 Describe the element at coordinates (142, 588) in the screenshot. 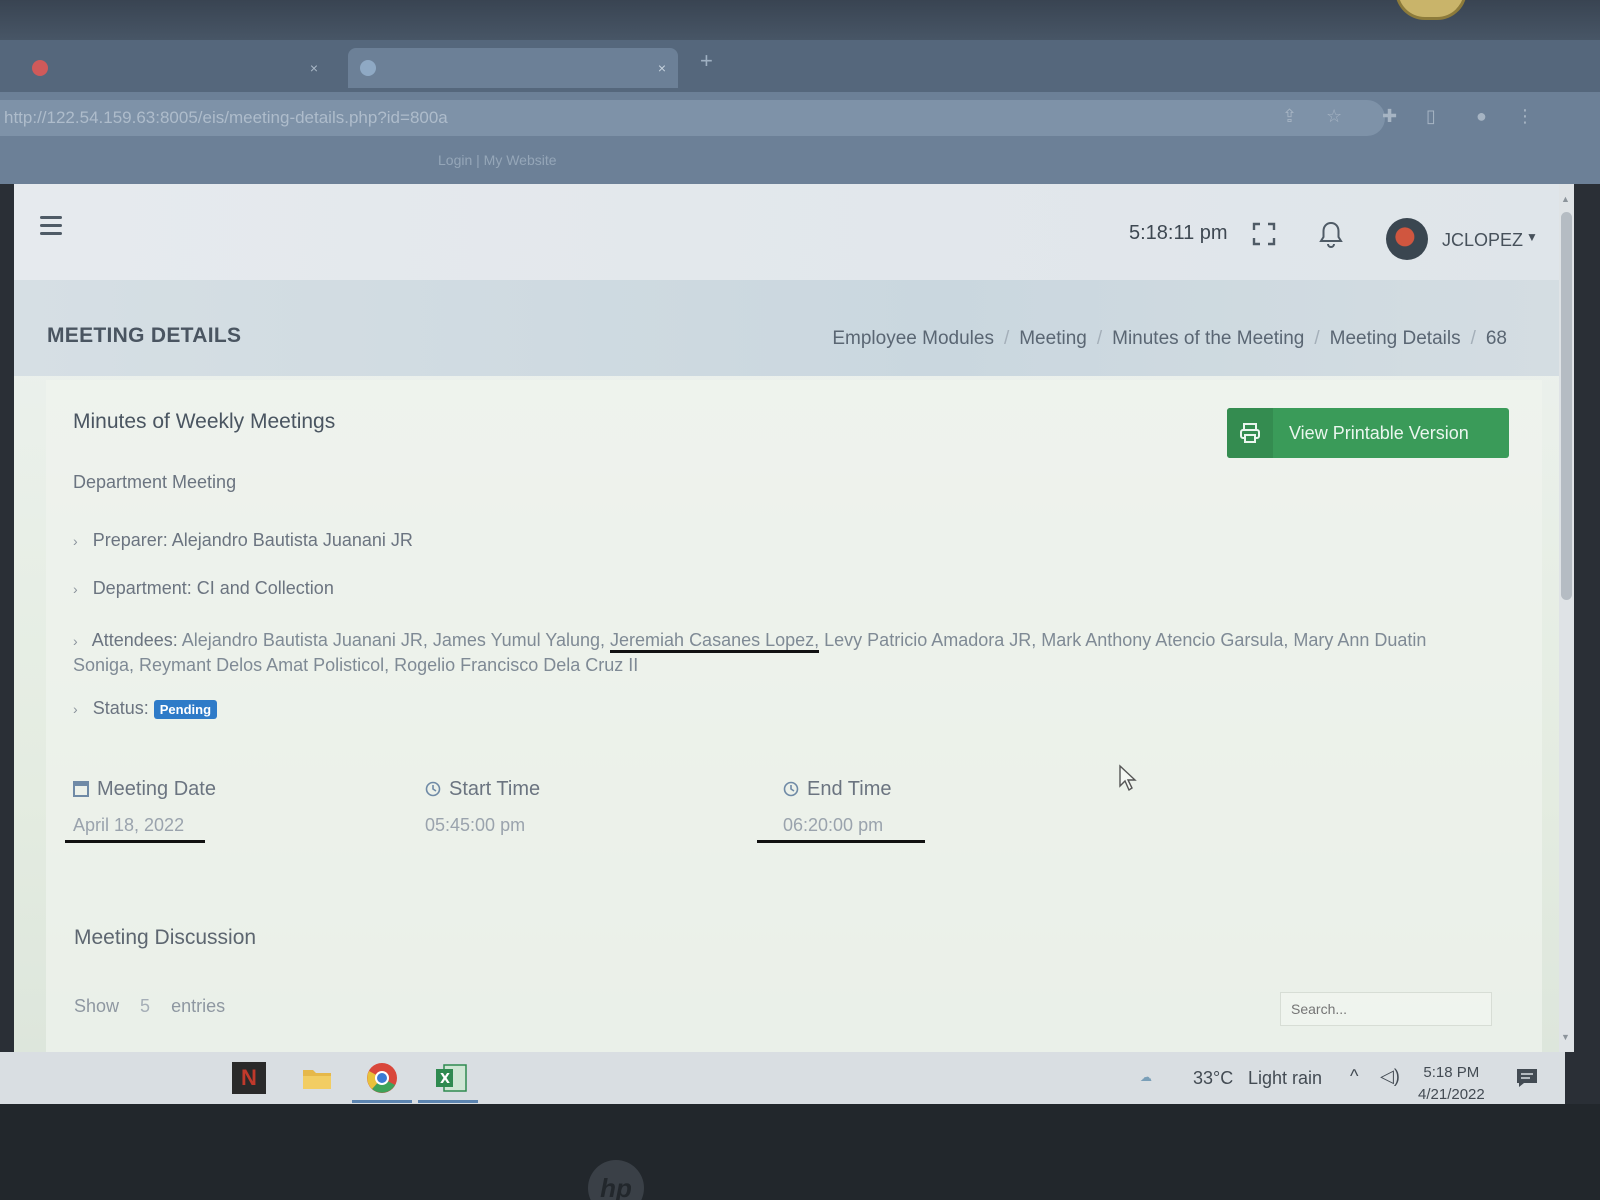

I see `department-label: Department:` at that location.